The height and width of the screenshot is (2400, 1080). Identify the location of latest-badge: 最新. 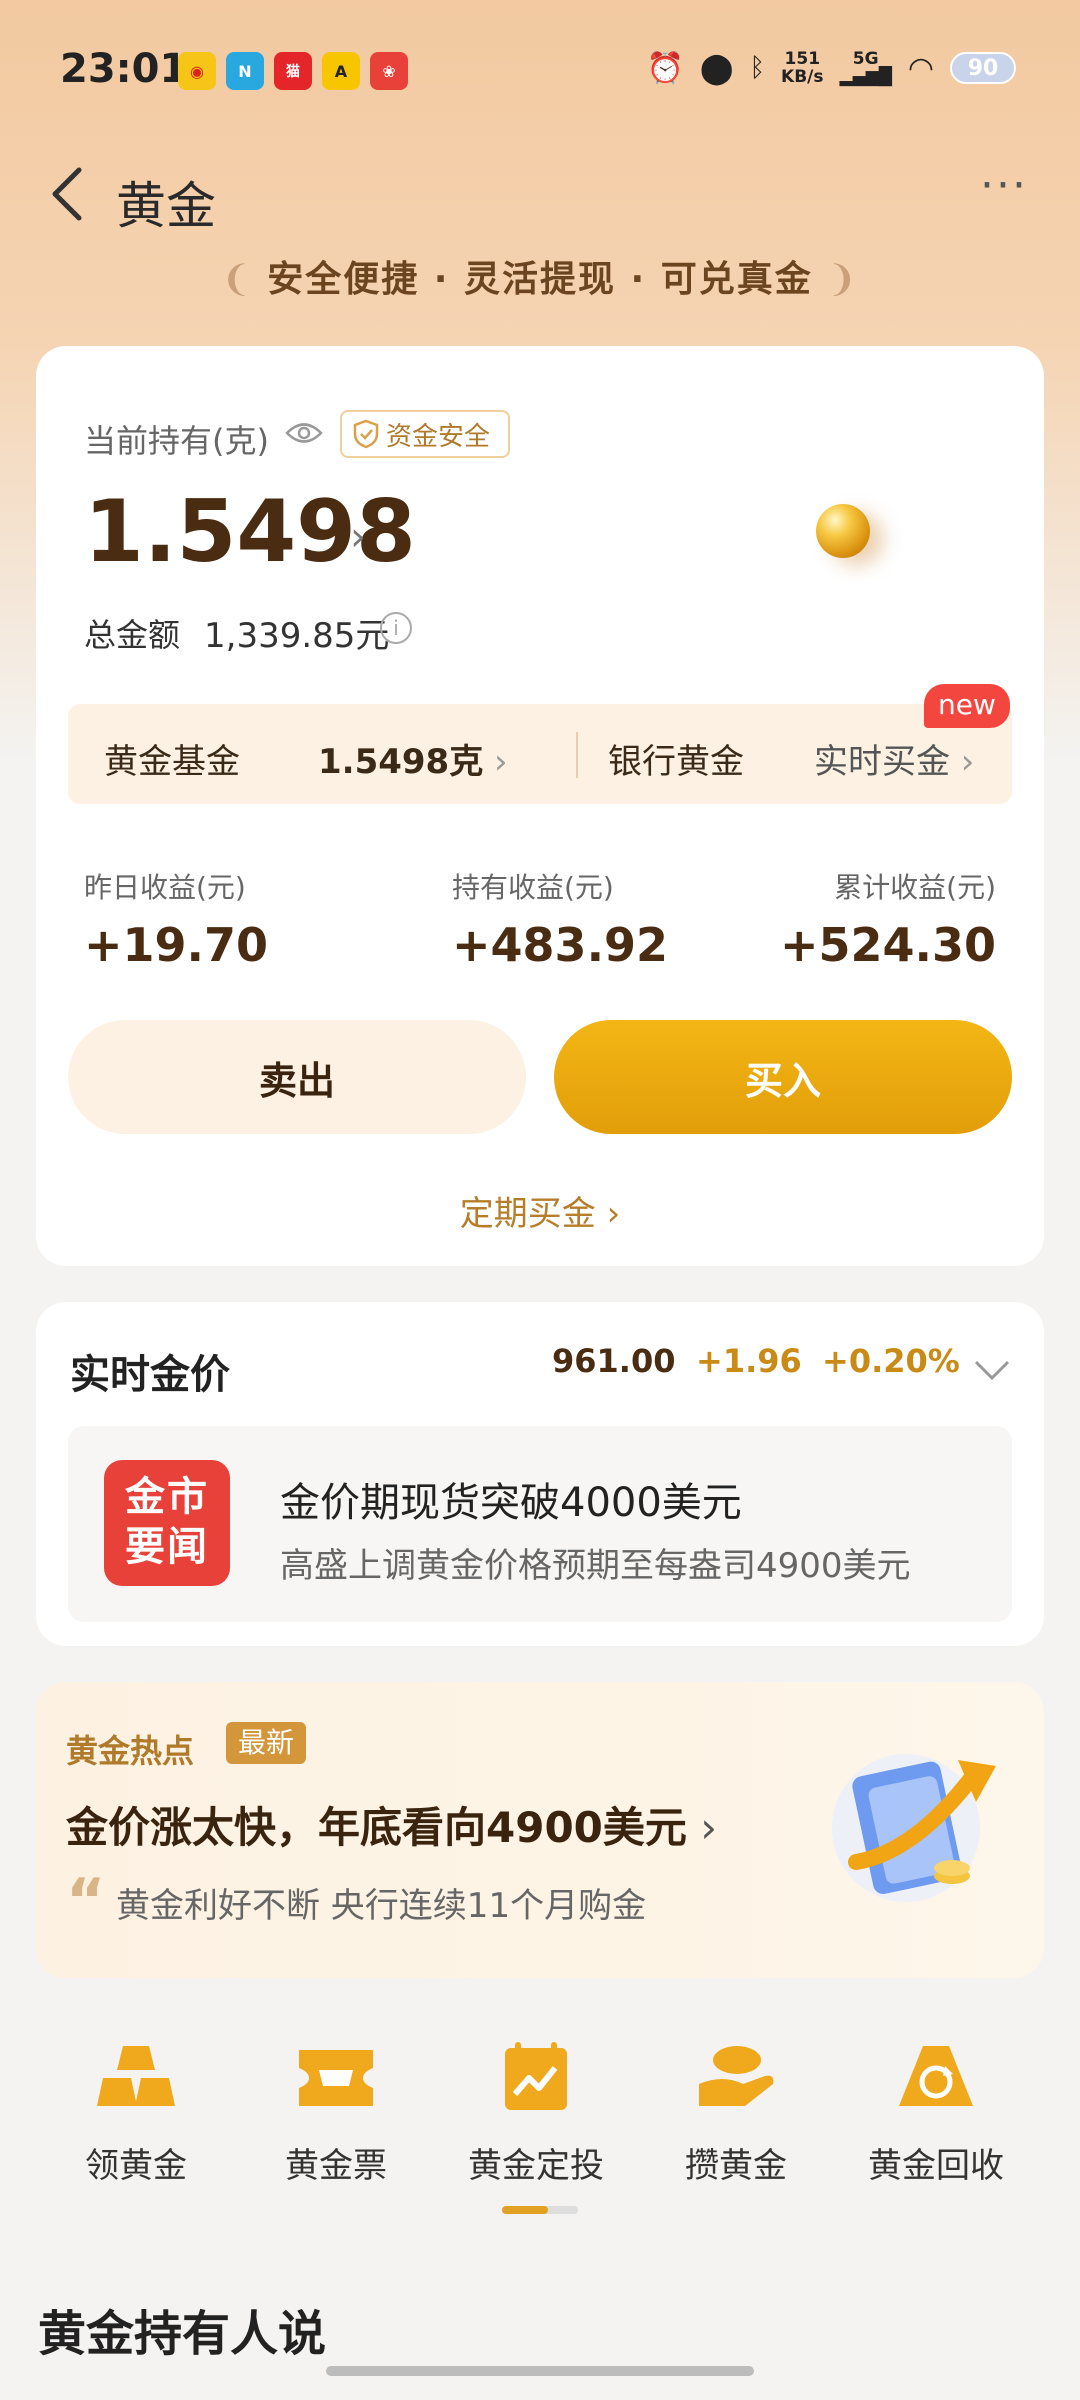
(266, 1743).